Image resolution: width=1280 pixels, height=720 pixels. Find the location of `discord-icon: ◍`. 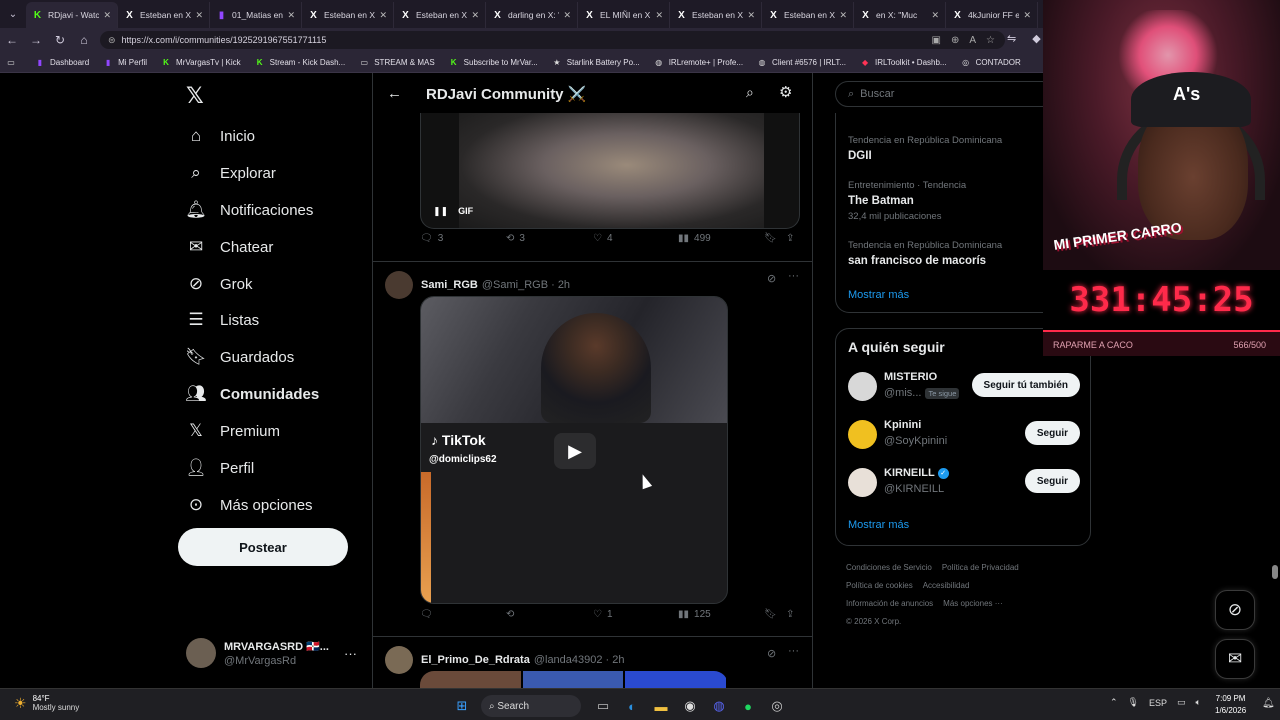

discord-icon: ◍ is located at coordinates (719, 706).